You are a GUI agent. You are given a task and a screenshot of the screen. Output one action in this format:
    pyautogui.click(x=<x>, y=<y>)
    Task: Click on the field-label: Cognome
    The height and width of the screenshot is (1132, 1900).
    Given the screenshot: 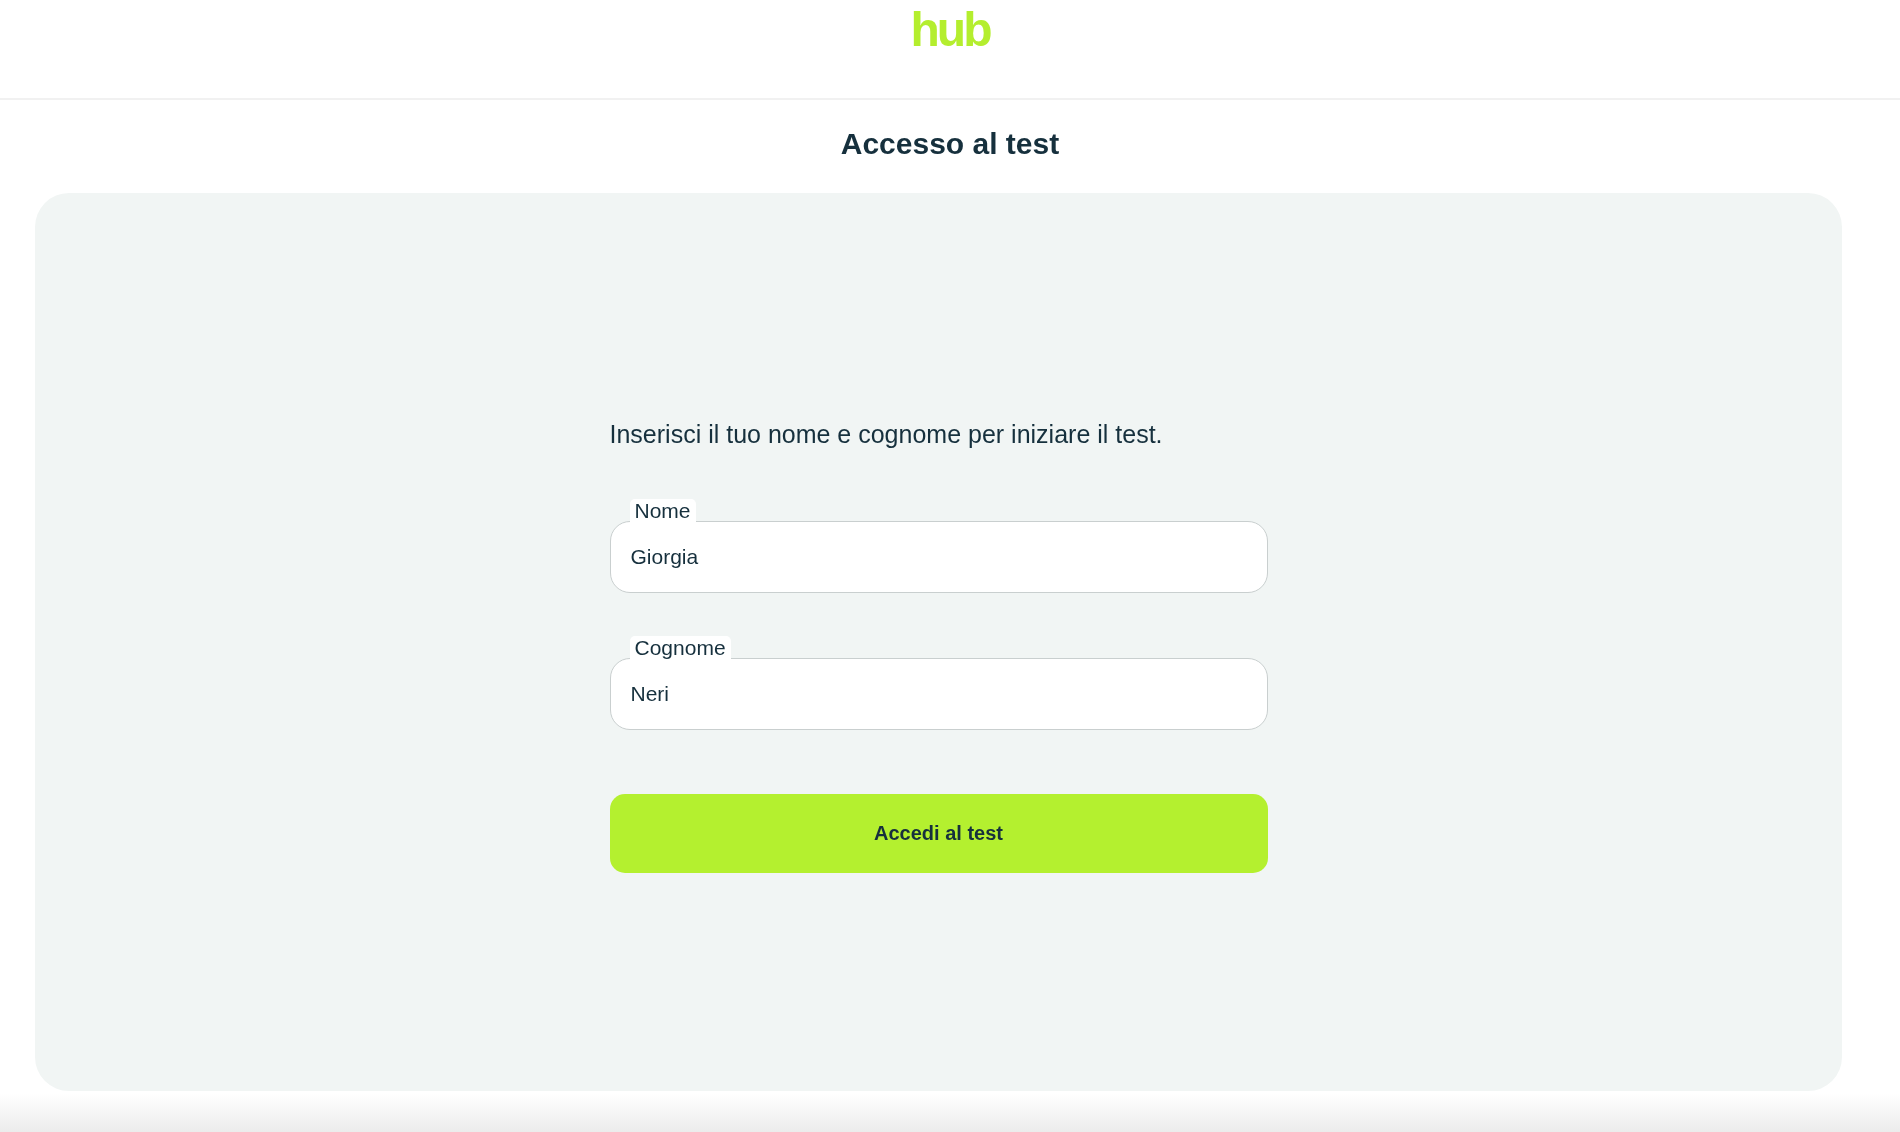 What is the action you would take?
    pyautogui.click(x=680, y=647)
    